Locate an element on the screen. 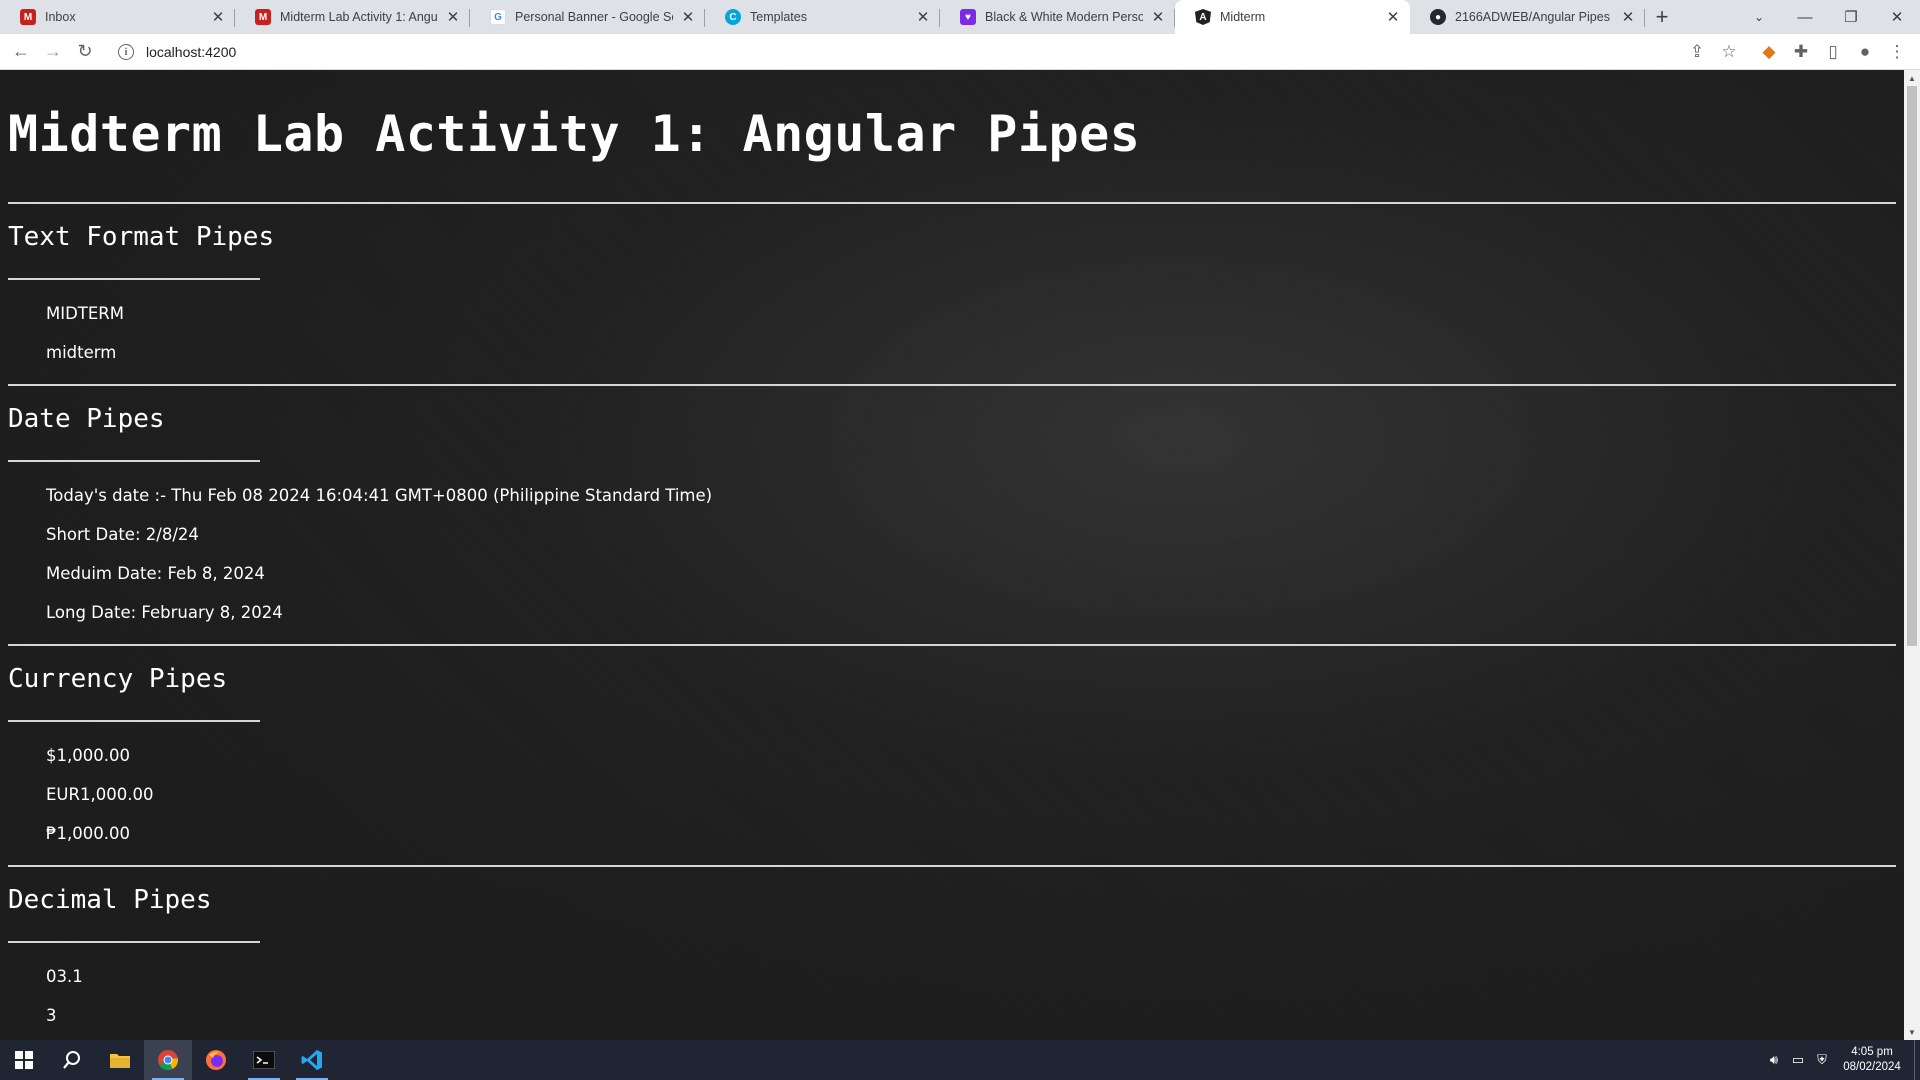  google-icon: G is located at coordinates (498, 17).